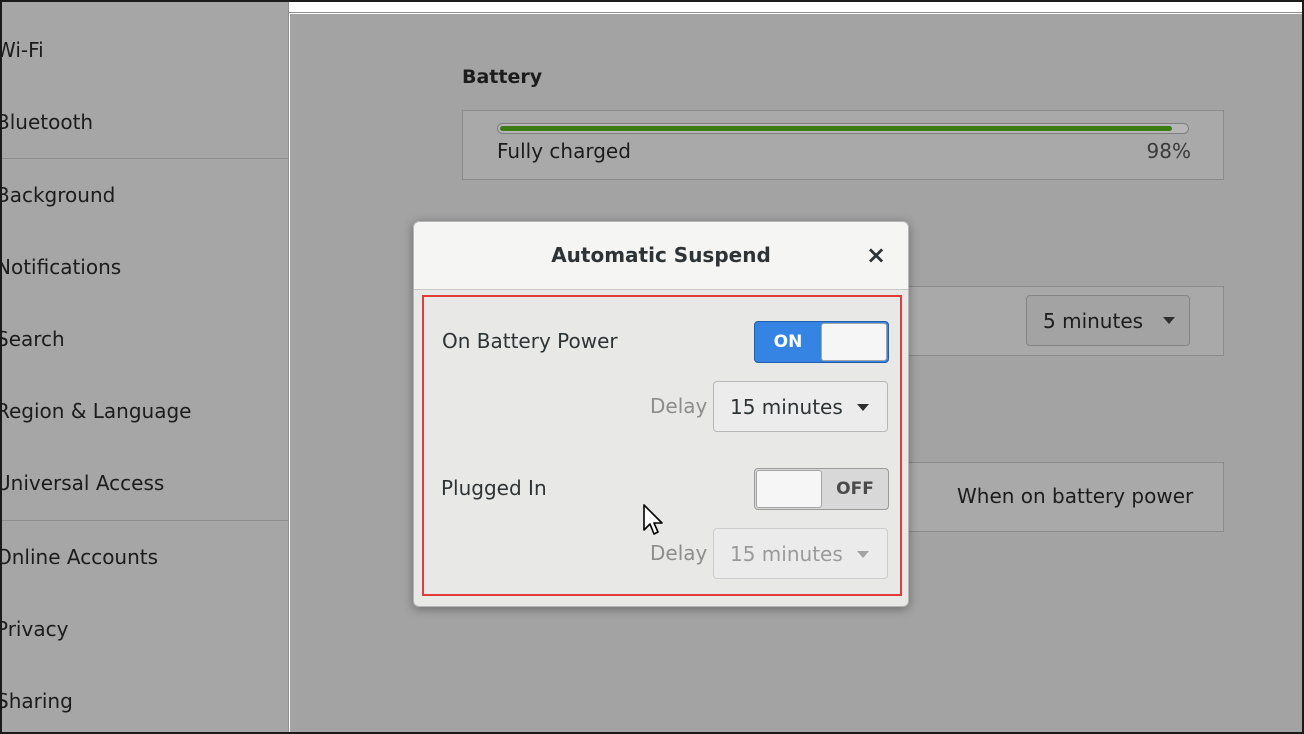 The height and width of the screenshot is (734, 1304). Describe the element at coordinates (47, 122) in the screenshot. I see `sidebar-item-label: Bluetooth` at that location.